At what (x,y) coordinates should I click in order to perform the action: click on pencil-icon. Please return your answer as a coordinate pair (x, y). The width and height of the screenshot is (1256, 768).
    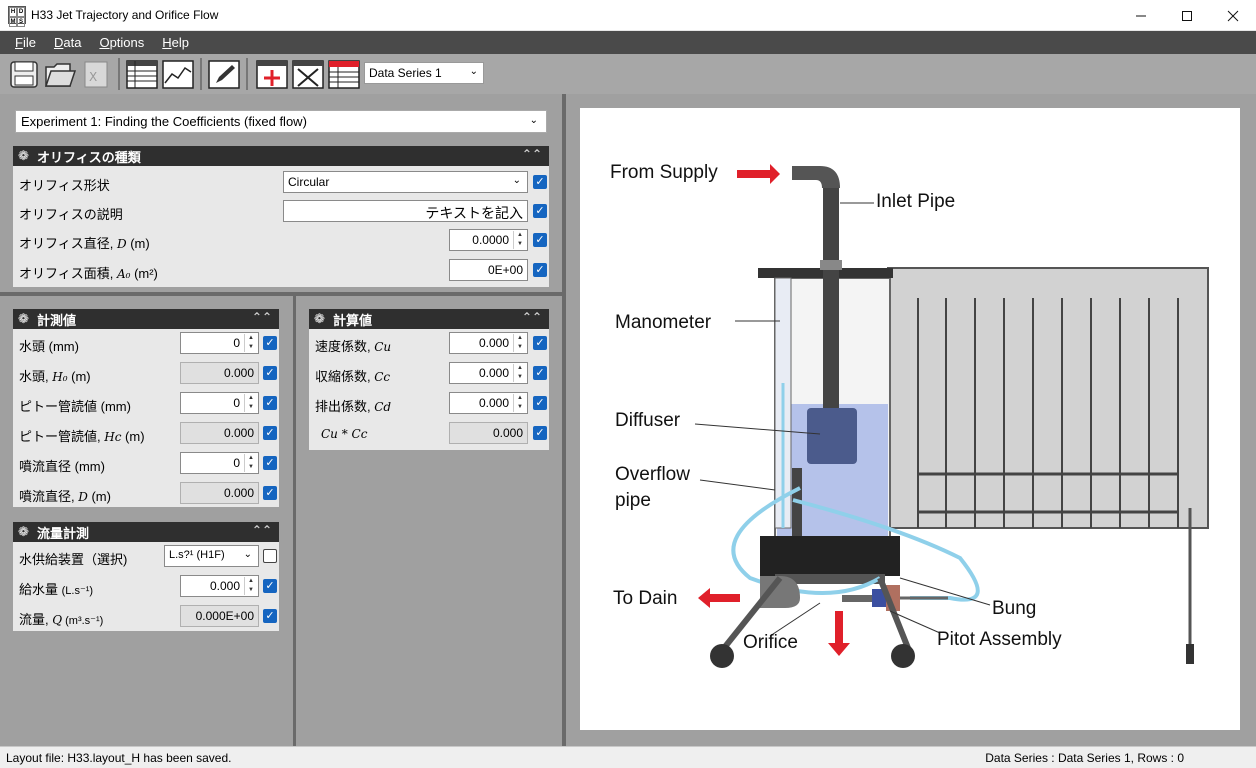
    Looking at the image, I should click on (224, 74).